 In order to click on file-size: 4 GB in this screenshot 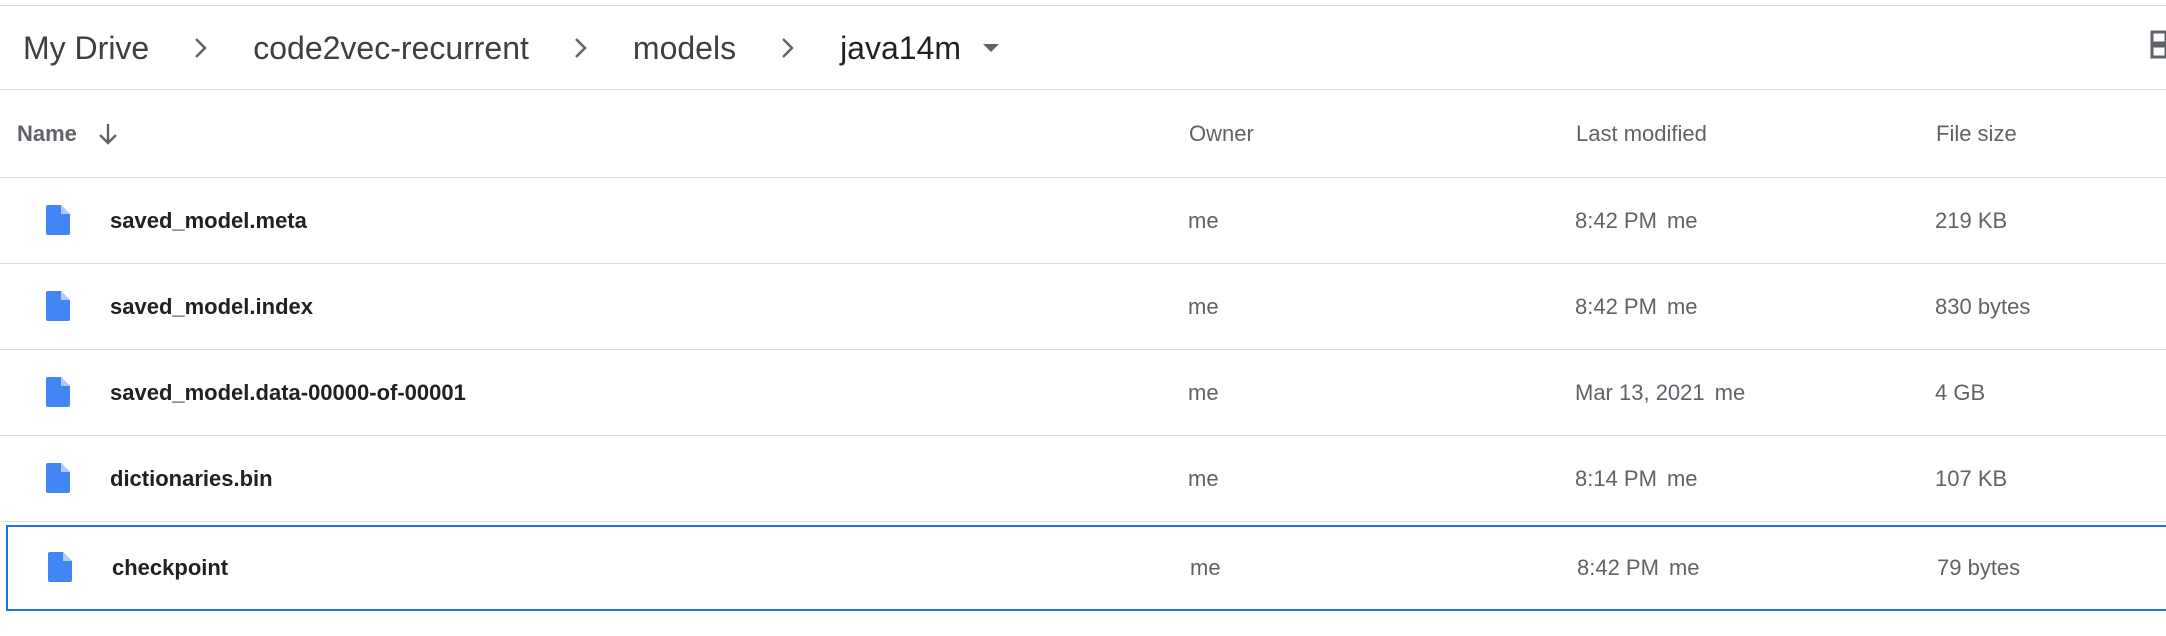, I will do `click(1960, 392)`.